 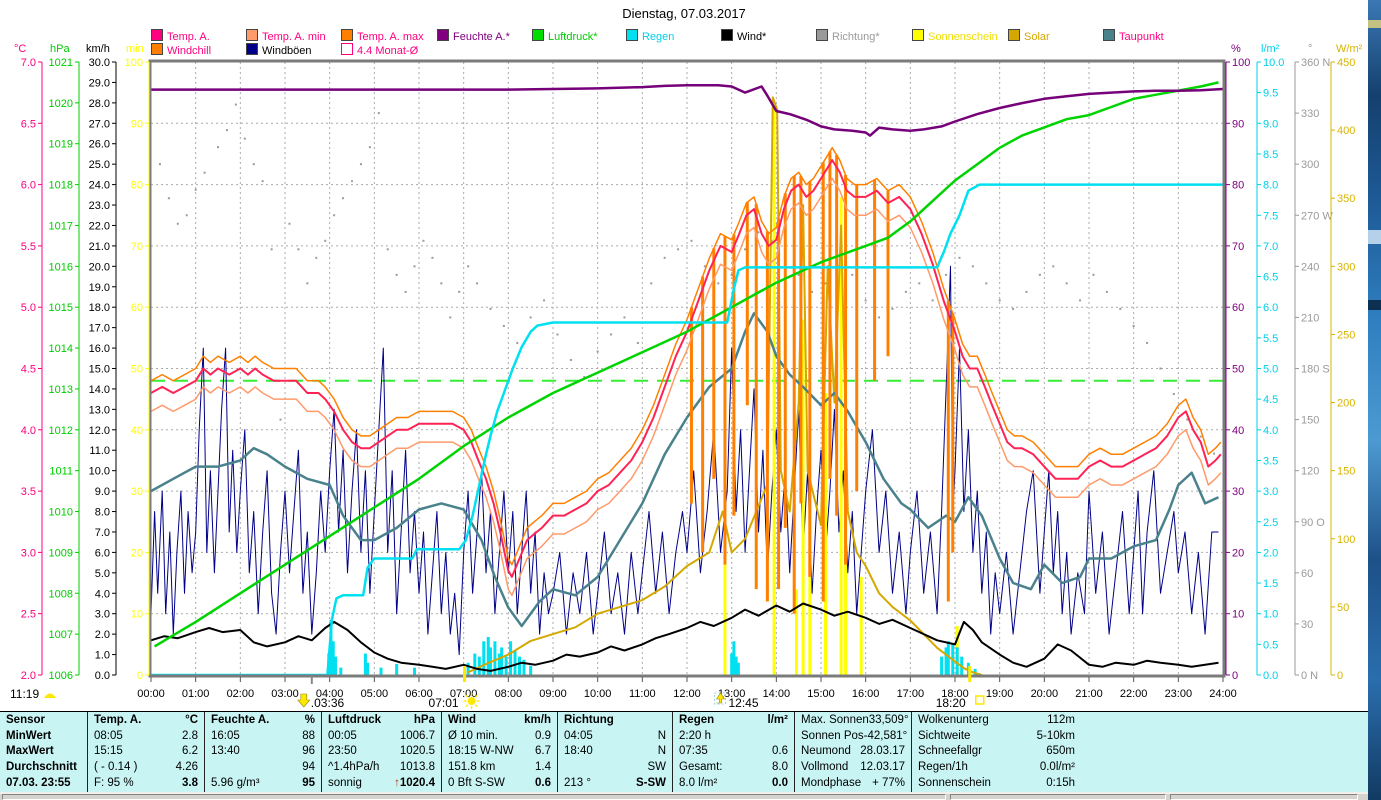 I want to click on legend-item-windchill: Windchill, so click(x=181, y=50).